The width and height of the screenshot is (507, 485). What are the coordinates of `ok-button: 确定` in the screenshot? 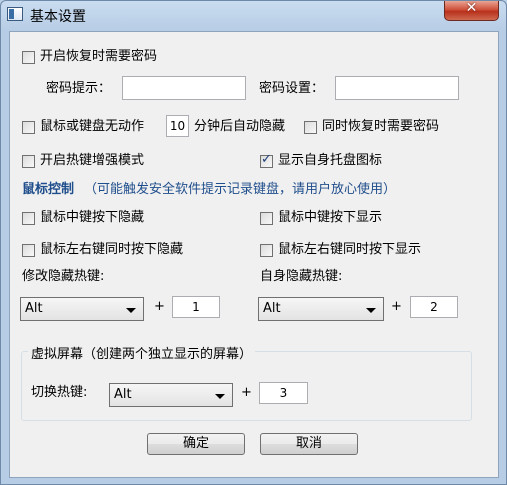 It's located at (196, 444).